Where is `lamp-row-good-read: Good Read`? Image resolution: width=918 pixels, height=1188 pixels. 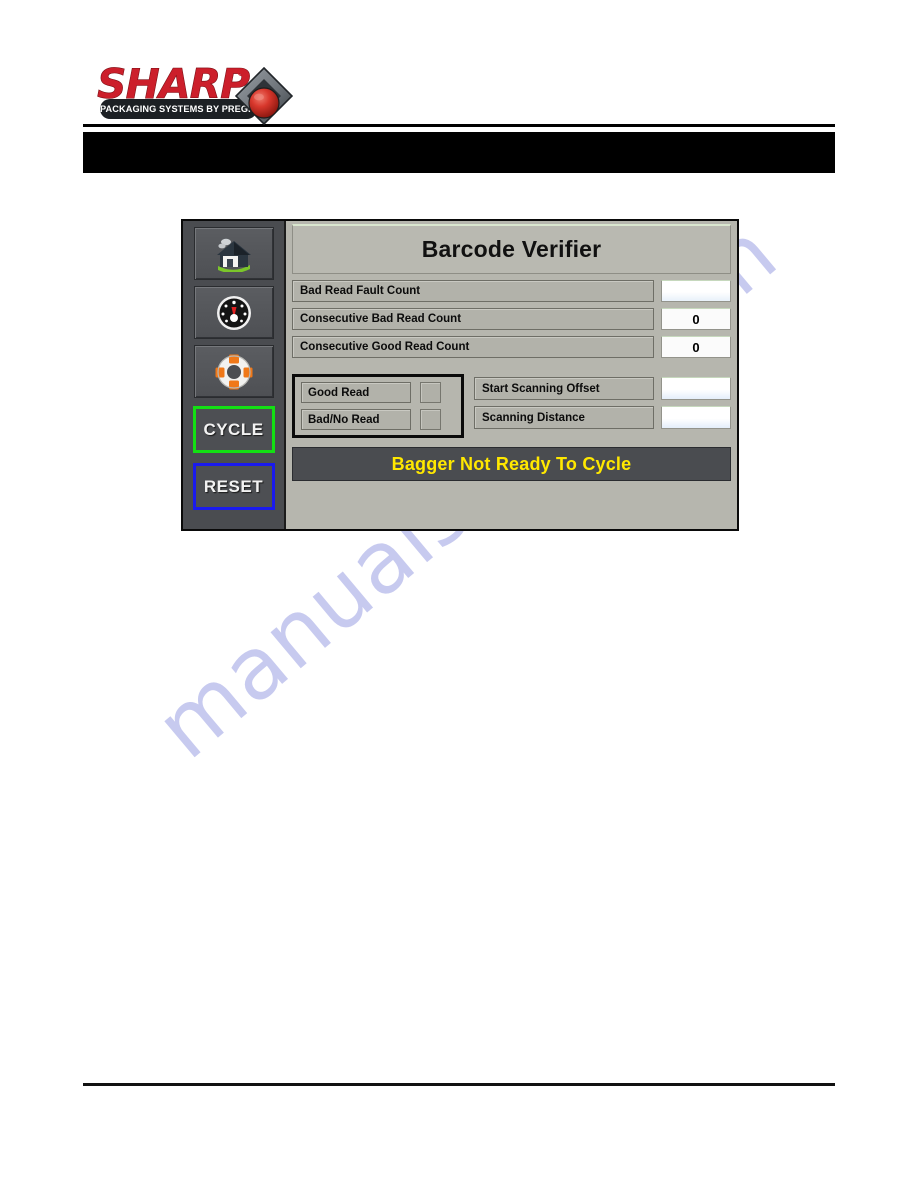 lamp-row-good-read: Good Read is located at coordinates (378, 392).